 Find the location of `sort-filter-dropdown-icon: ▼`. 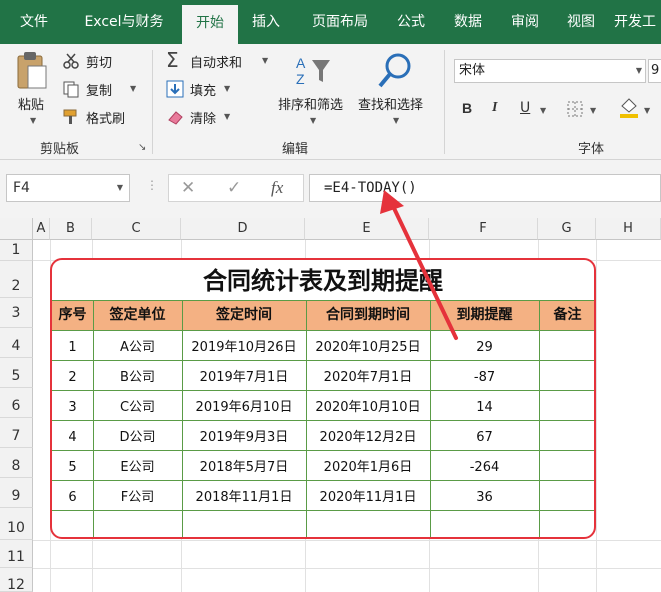

sort-filter-dropdown-icon: ▼ is located at coordinates (313, 120).